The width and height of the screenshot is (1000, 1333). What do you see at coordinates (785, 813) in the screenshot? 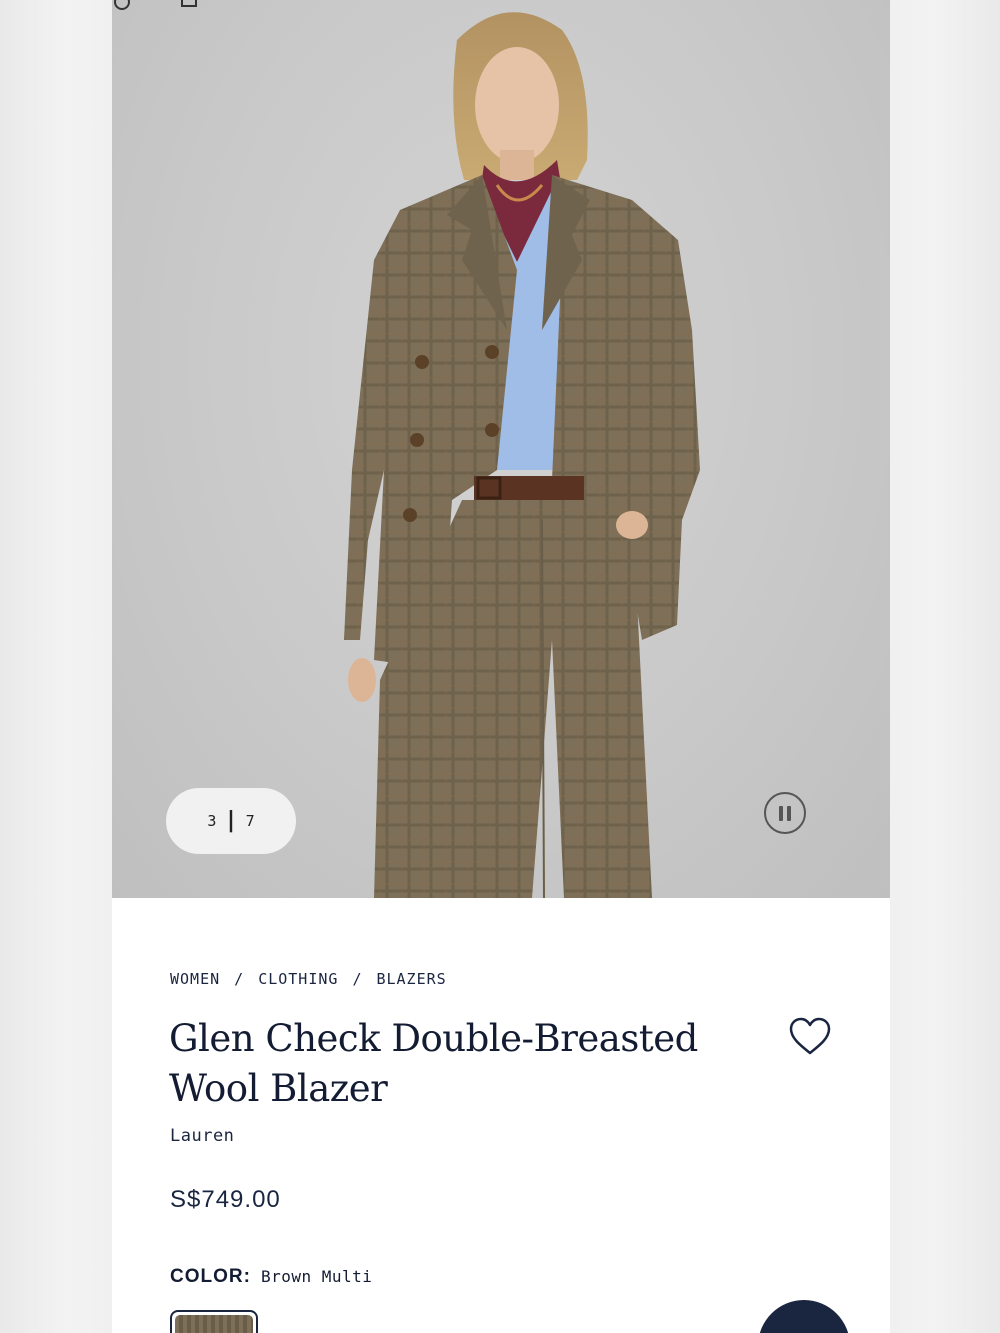
I see `pause-button` at bounding box center [785, 813].